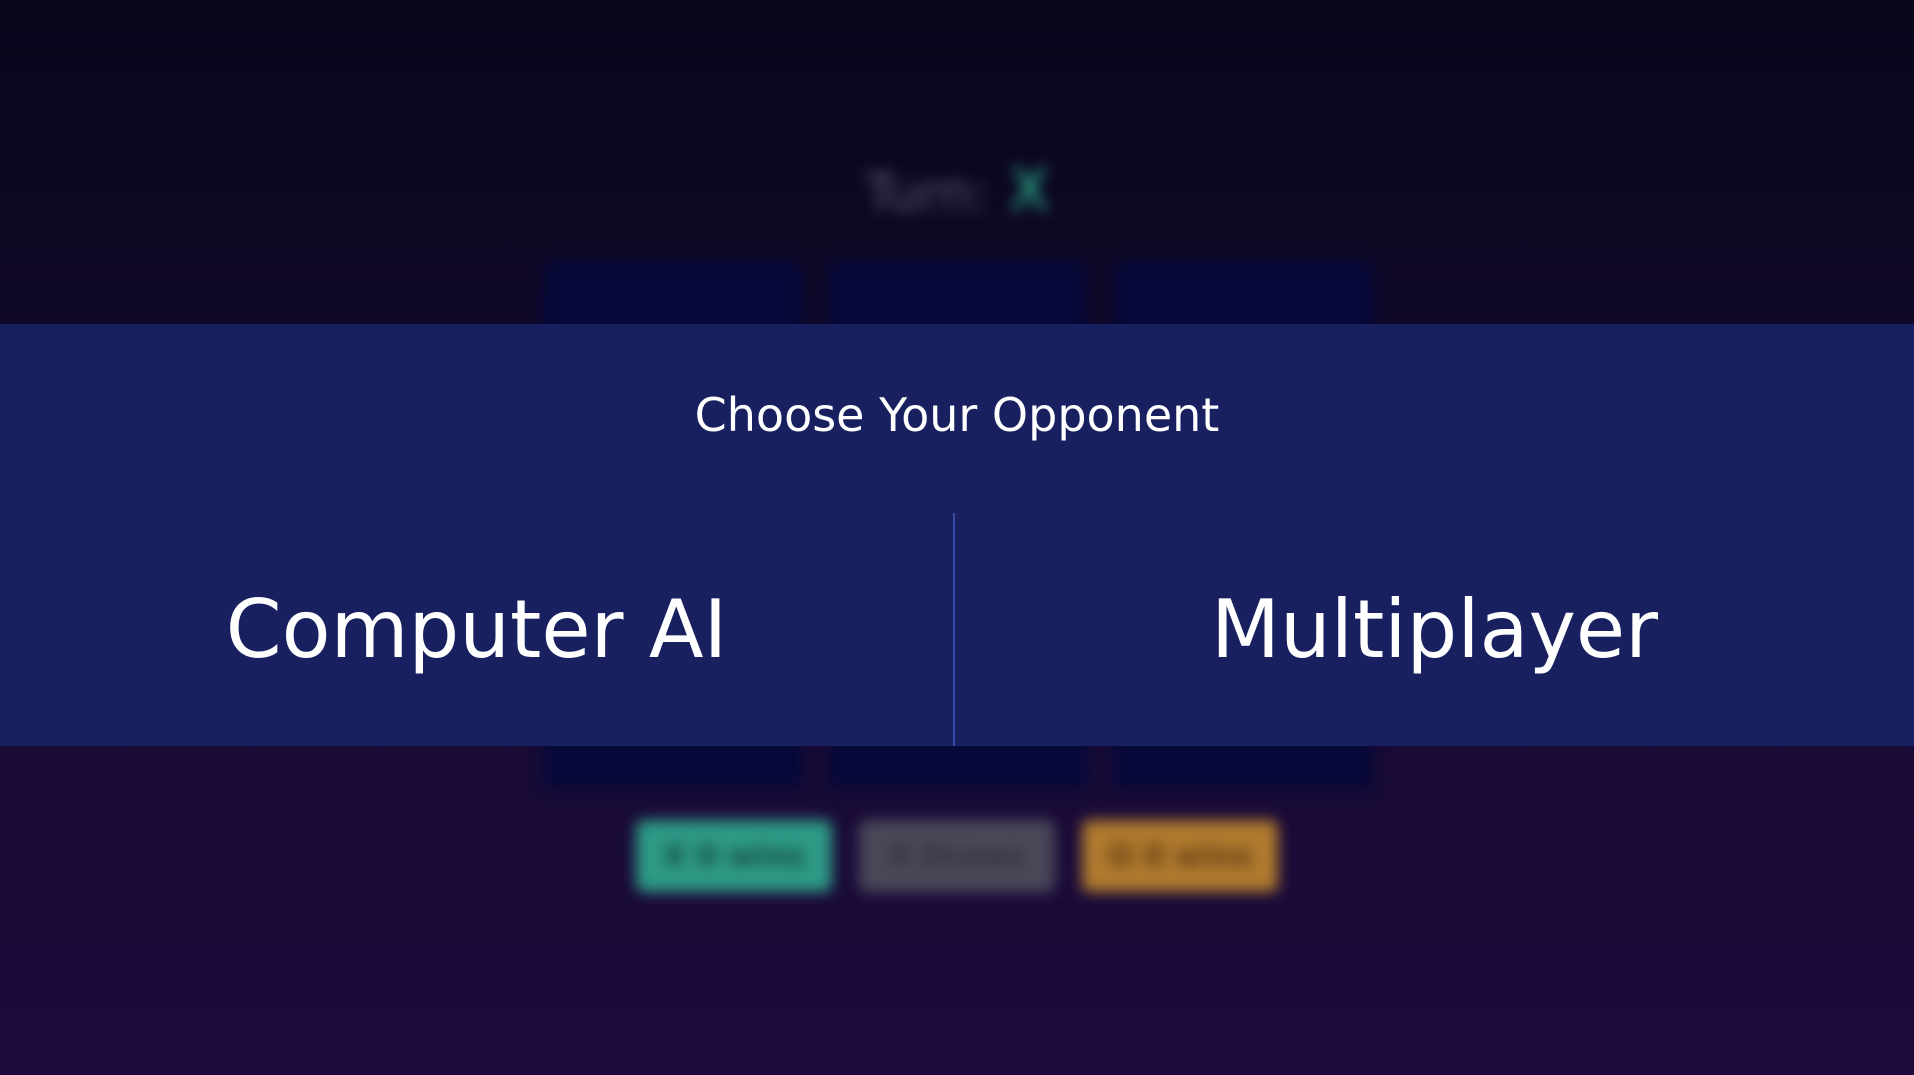  I want to click on multiplayer-button: Multiplayer, so click(1434, 629).